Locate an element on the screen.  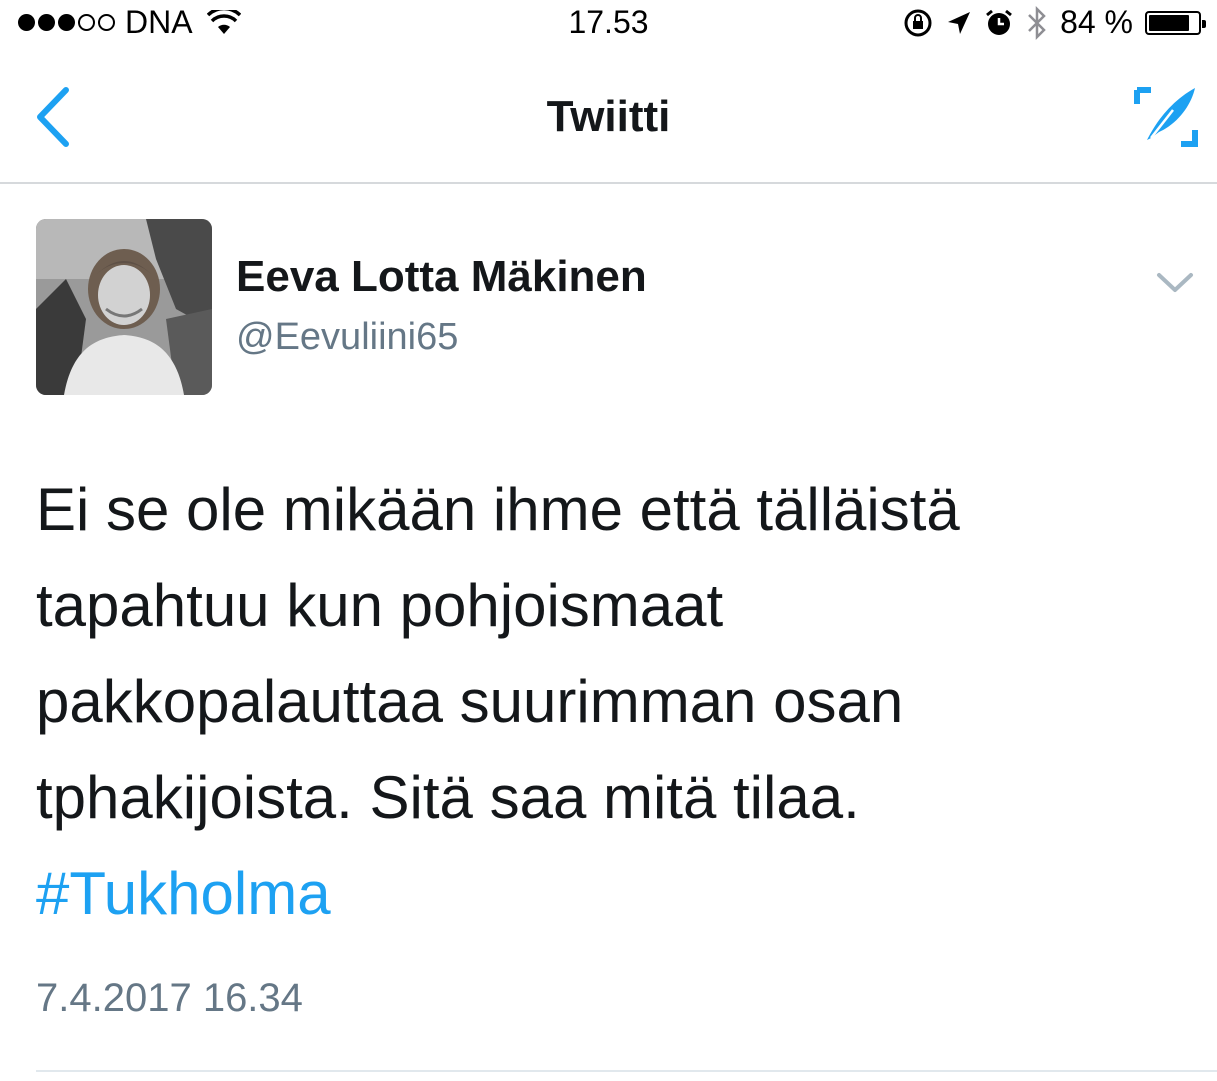
tweet-text-line: pakkopalauttaa suurimman osan is located at coordinates (470, 701).